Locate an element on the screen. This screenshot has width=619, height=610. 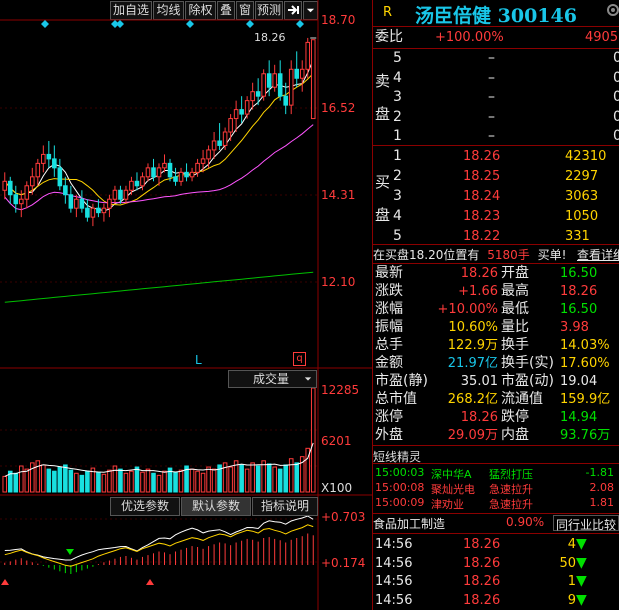
level-number: 3 is located at coordinates (397, 97).